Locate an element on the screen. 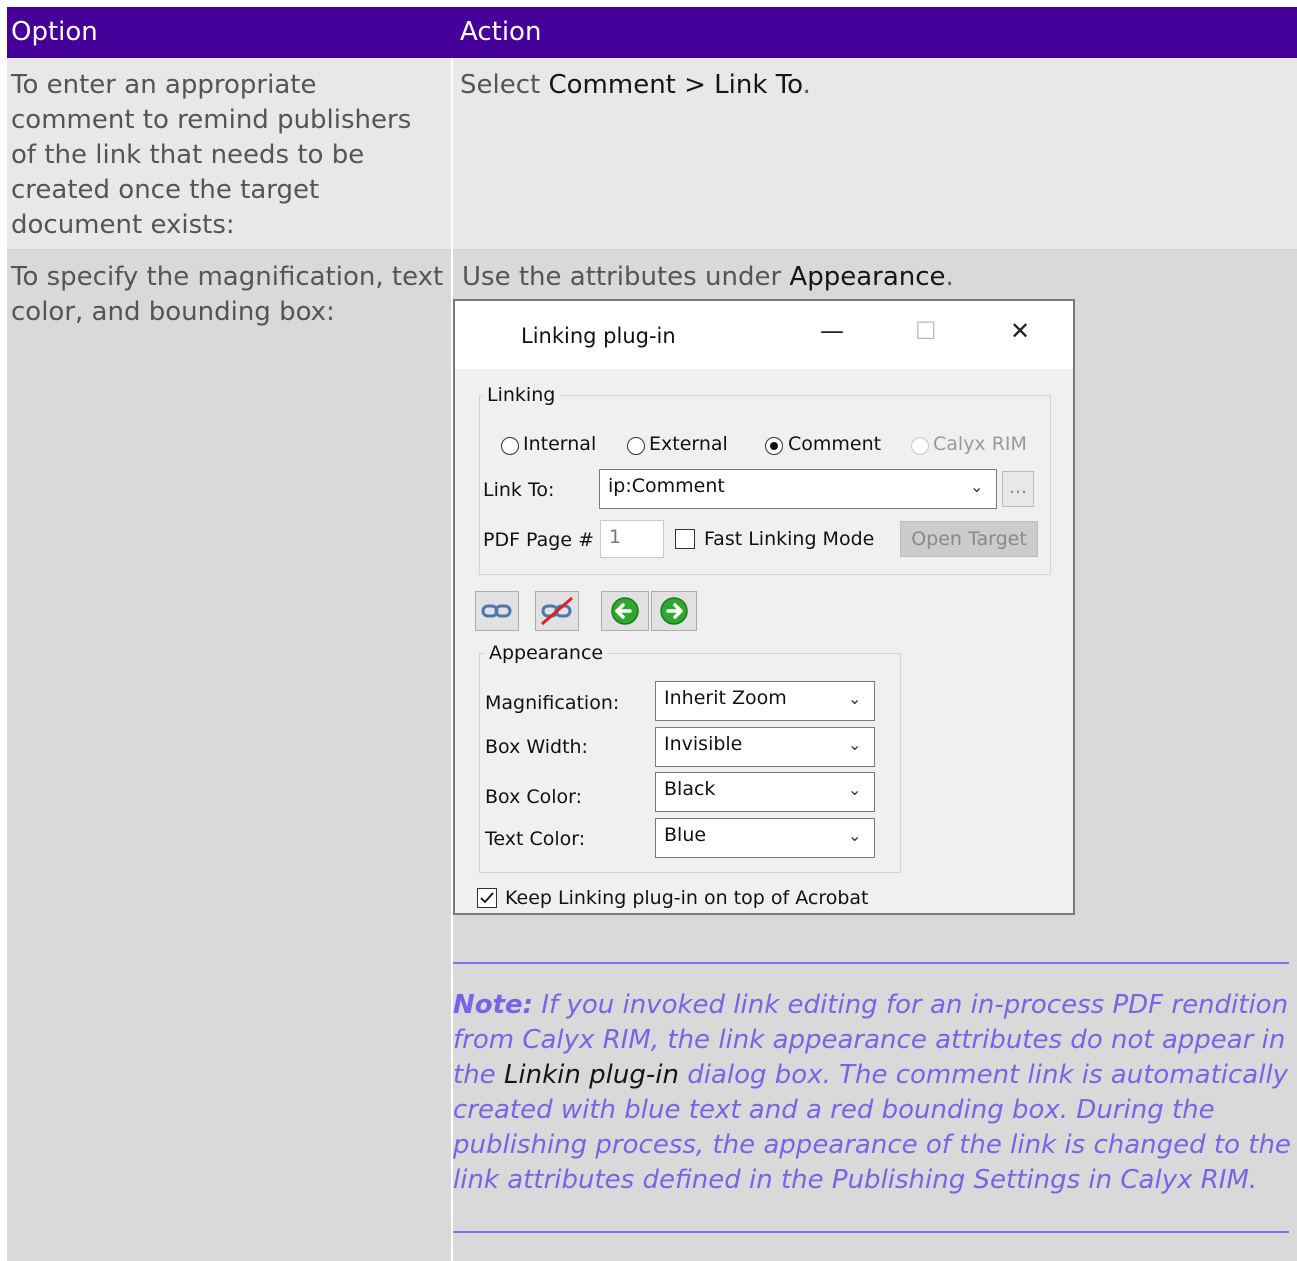 This screenshot has height=1261, width=1297. maximize-button: ☐ is located at coordinates (926, 331).